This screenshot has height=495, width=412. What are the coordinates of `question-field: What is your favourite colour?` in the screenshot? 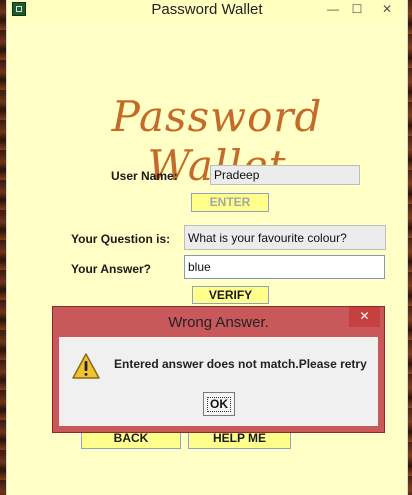 It's located at (285, 237).